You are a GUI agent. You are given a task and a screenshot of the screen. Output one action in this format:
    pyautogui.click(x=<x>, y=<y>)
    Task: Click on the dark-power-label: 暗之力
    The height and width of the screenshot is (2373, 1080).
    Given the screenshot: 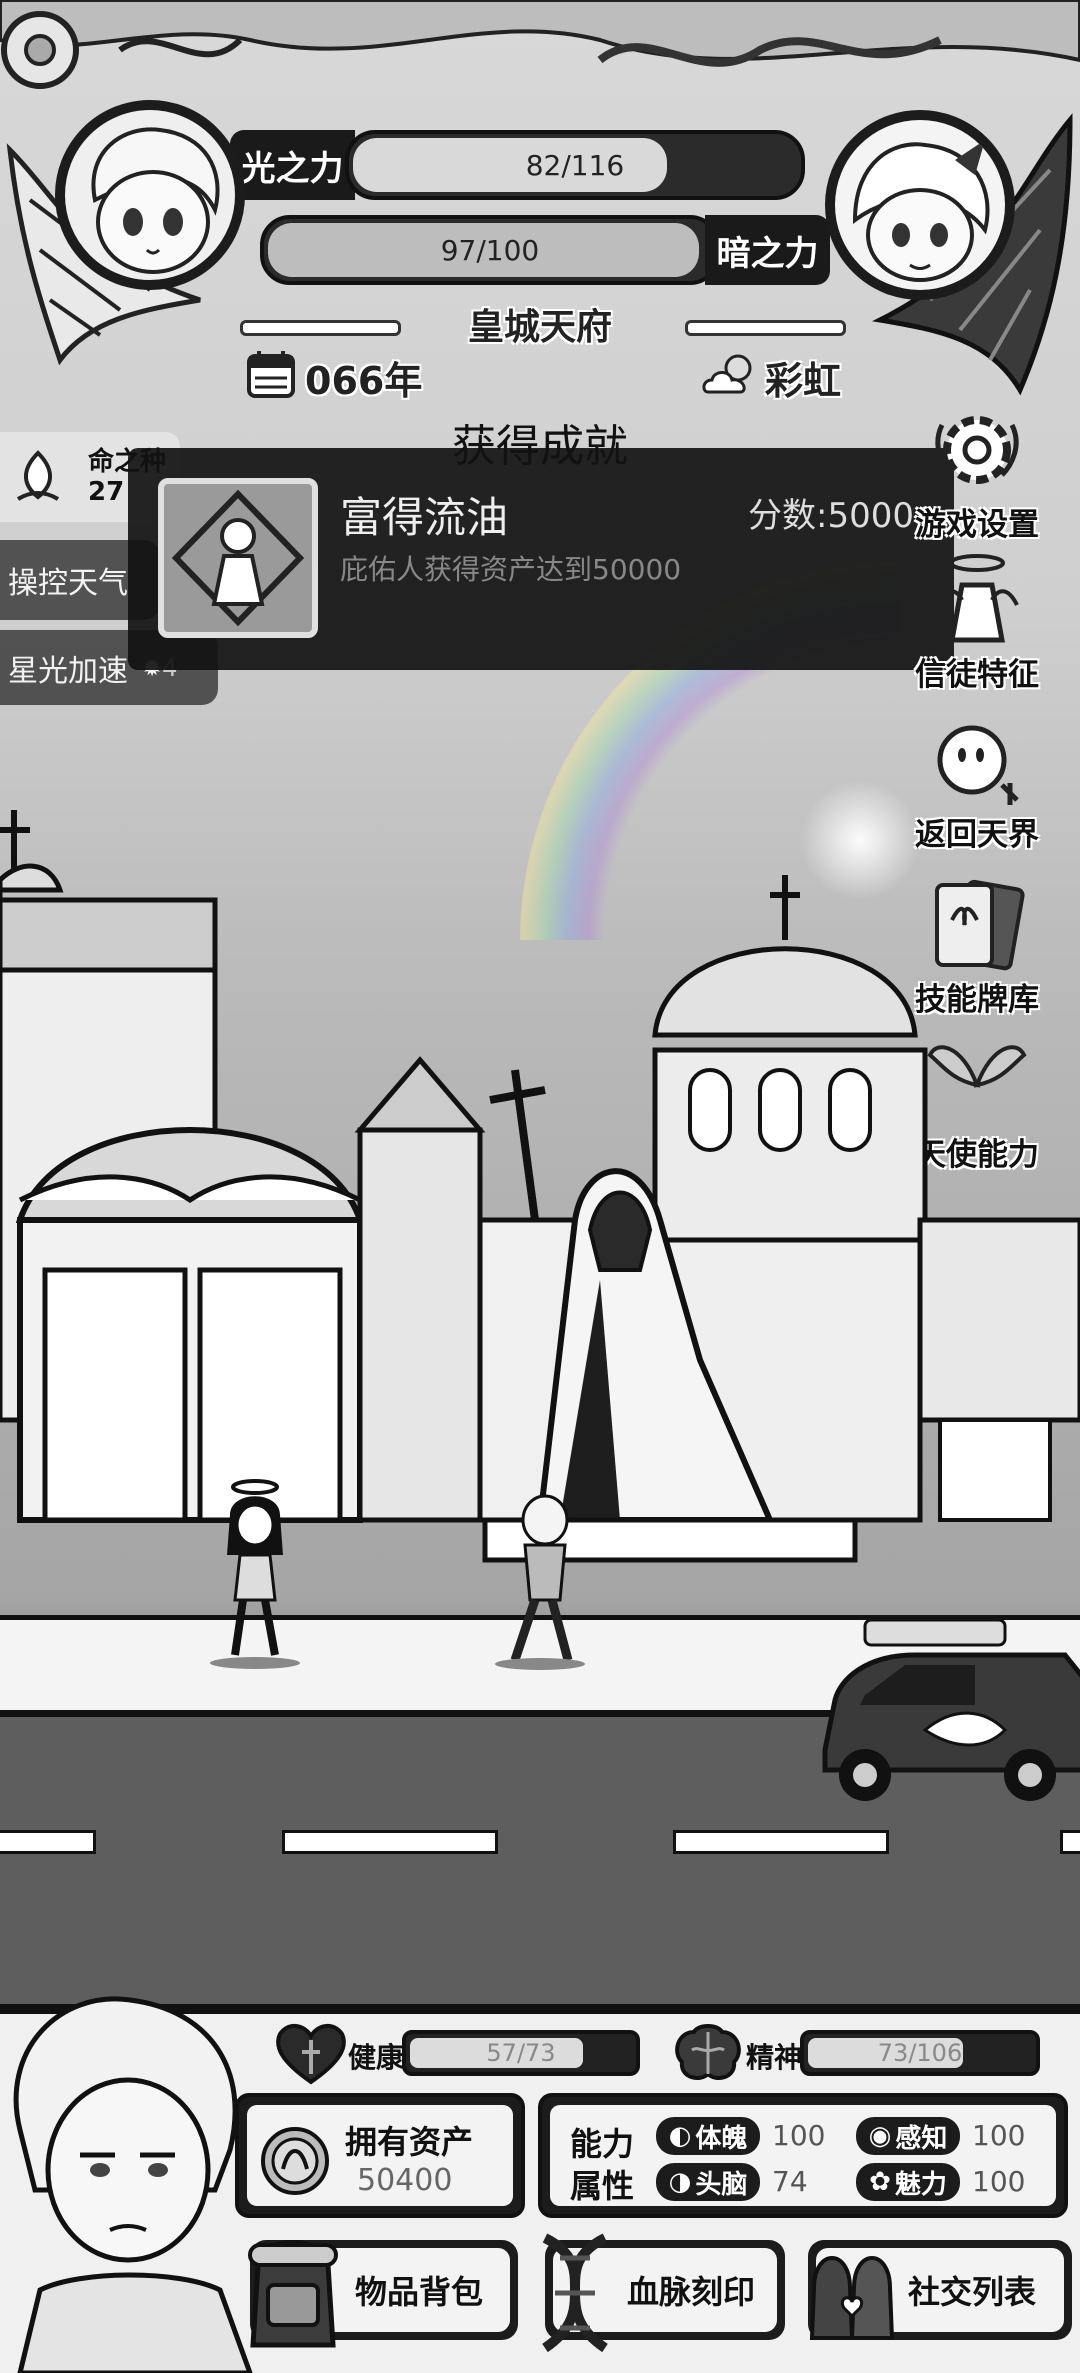 What is the action you would take?
    pyautogui.click(x=767, y=250)
    